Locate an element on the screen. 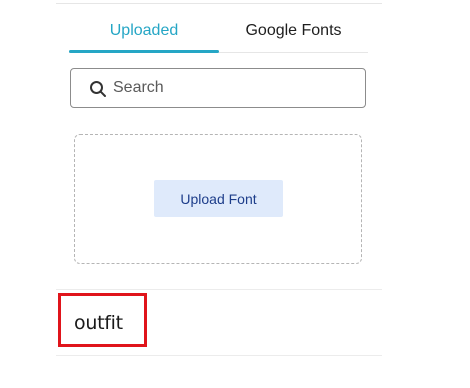 This screenshot has height=388, width=470. tab-google-fonts: Google Fonts is located at coordinates (293, 33).